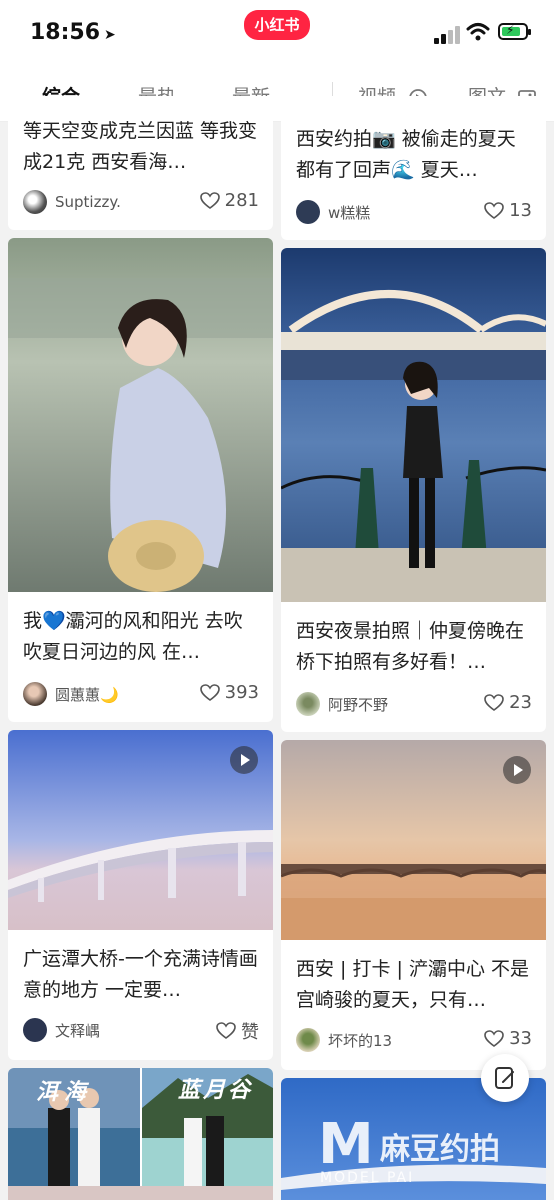  Describe the element at coordinates (87, 694) in the screenshot. I see `author-name: 圆蕙蕙🌙` at that location.